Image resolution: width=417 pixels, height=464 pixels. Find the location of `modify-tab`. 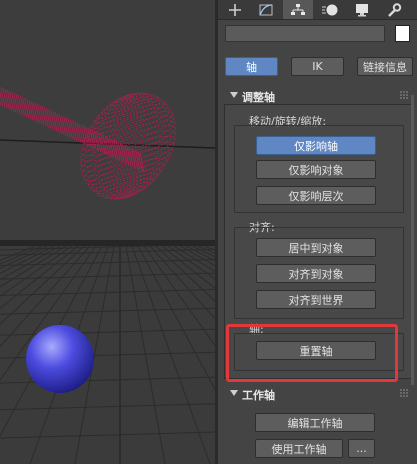

modify-tab is located at coordinates (266, 9).